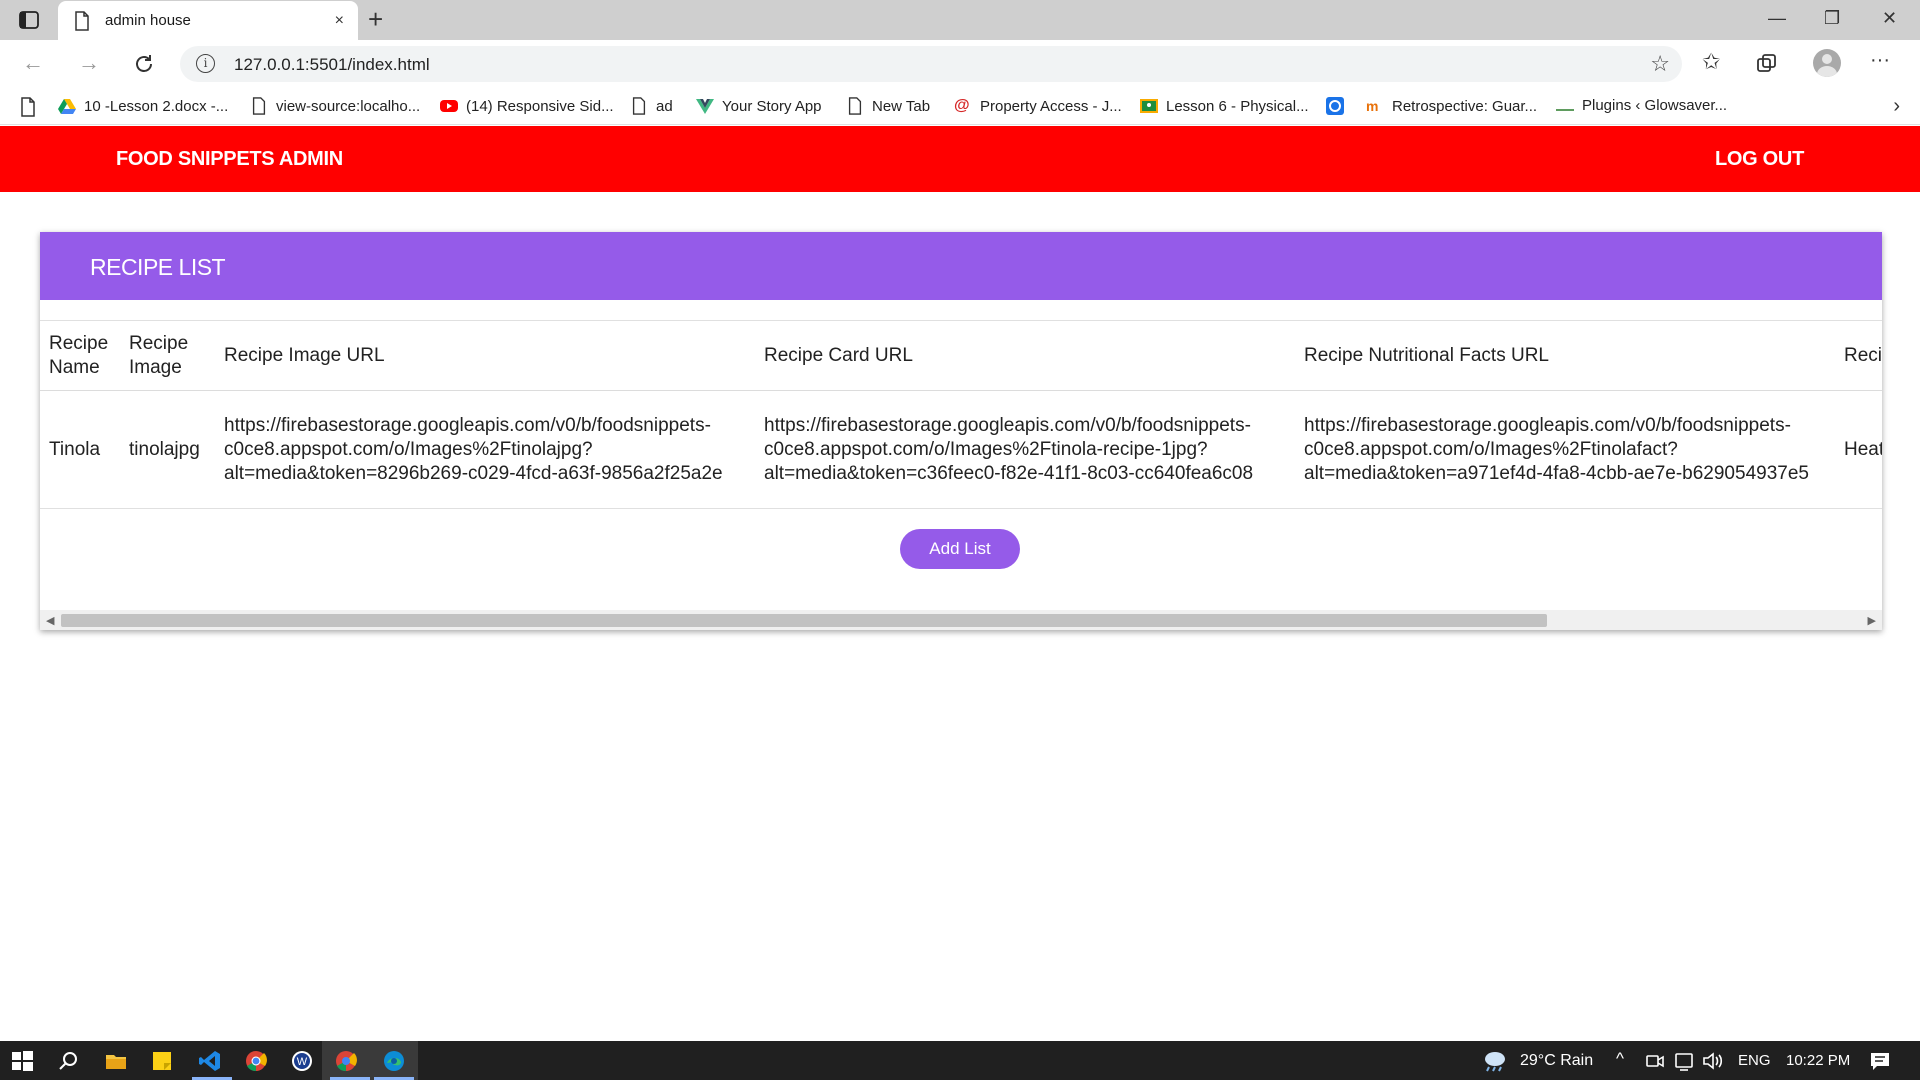 The width and height of the screenshot is (1920, 1080). I want to click on language-indicator: ENG, so click(1754, 1060).